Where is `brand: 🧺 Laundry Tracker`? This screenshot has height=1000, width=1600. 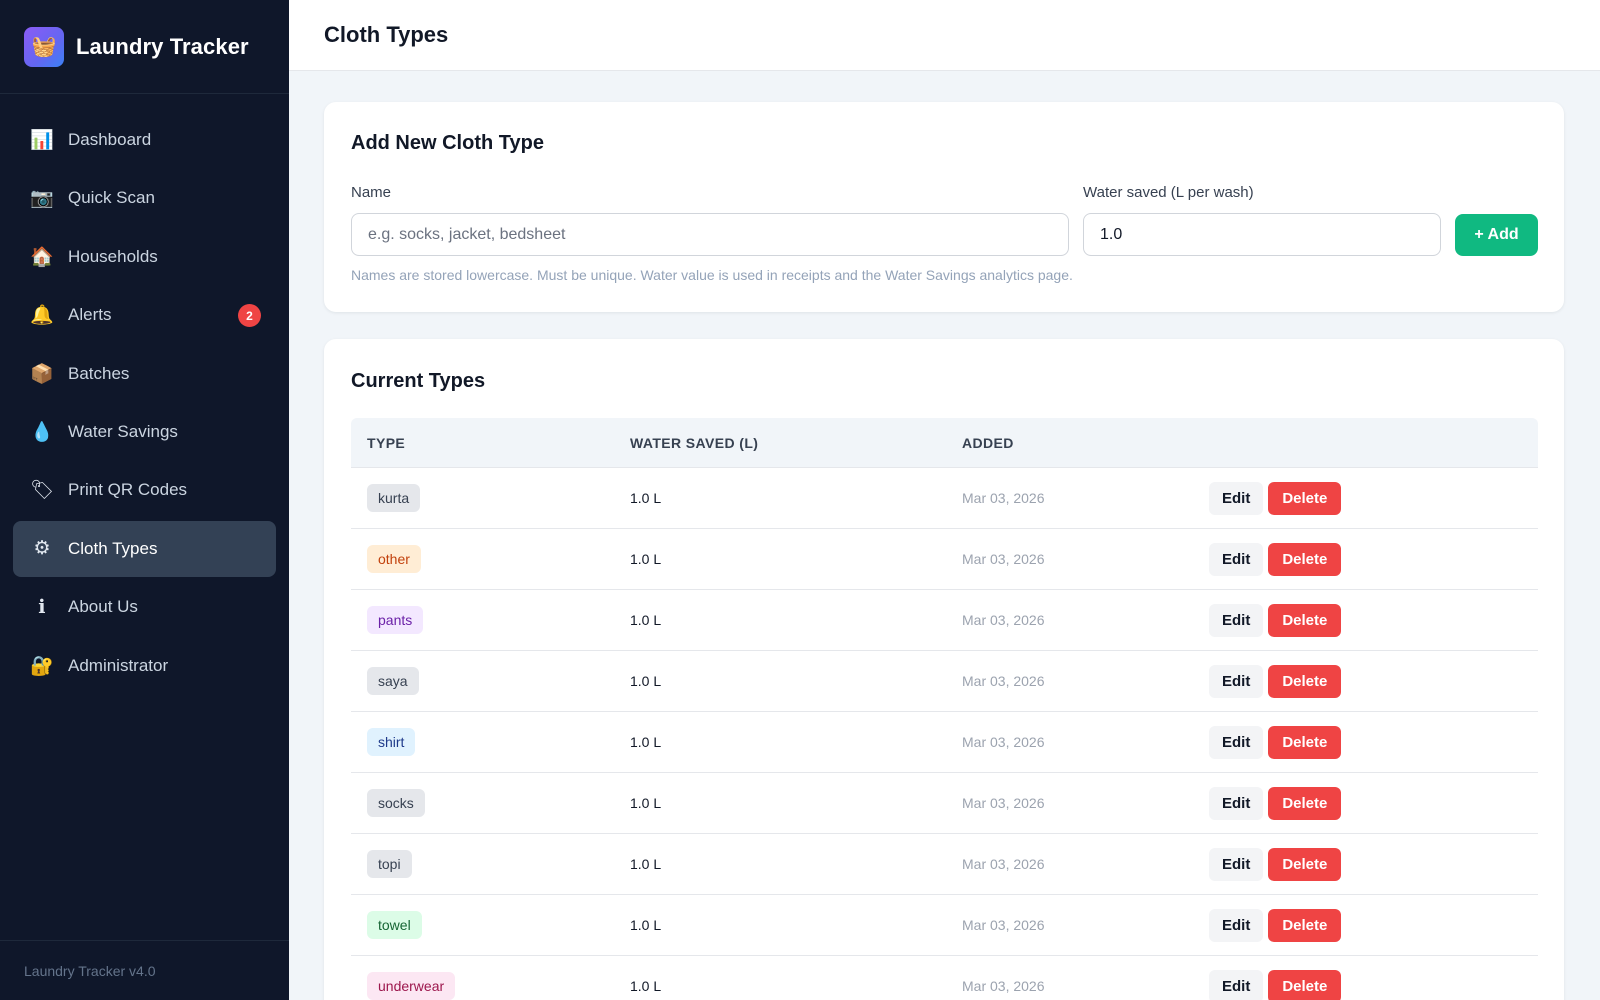 brand: 🧺 Laundry Tracker is located at coordinates (144, 47).